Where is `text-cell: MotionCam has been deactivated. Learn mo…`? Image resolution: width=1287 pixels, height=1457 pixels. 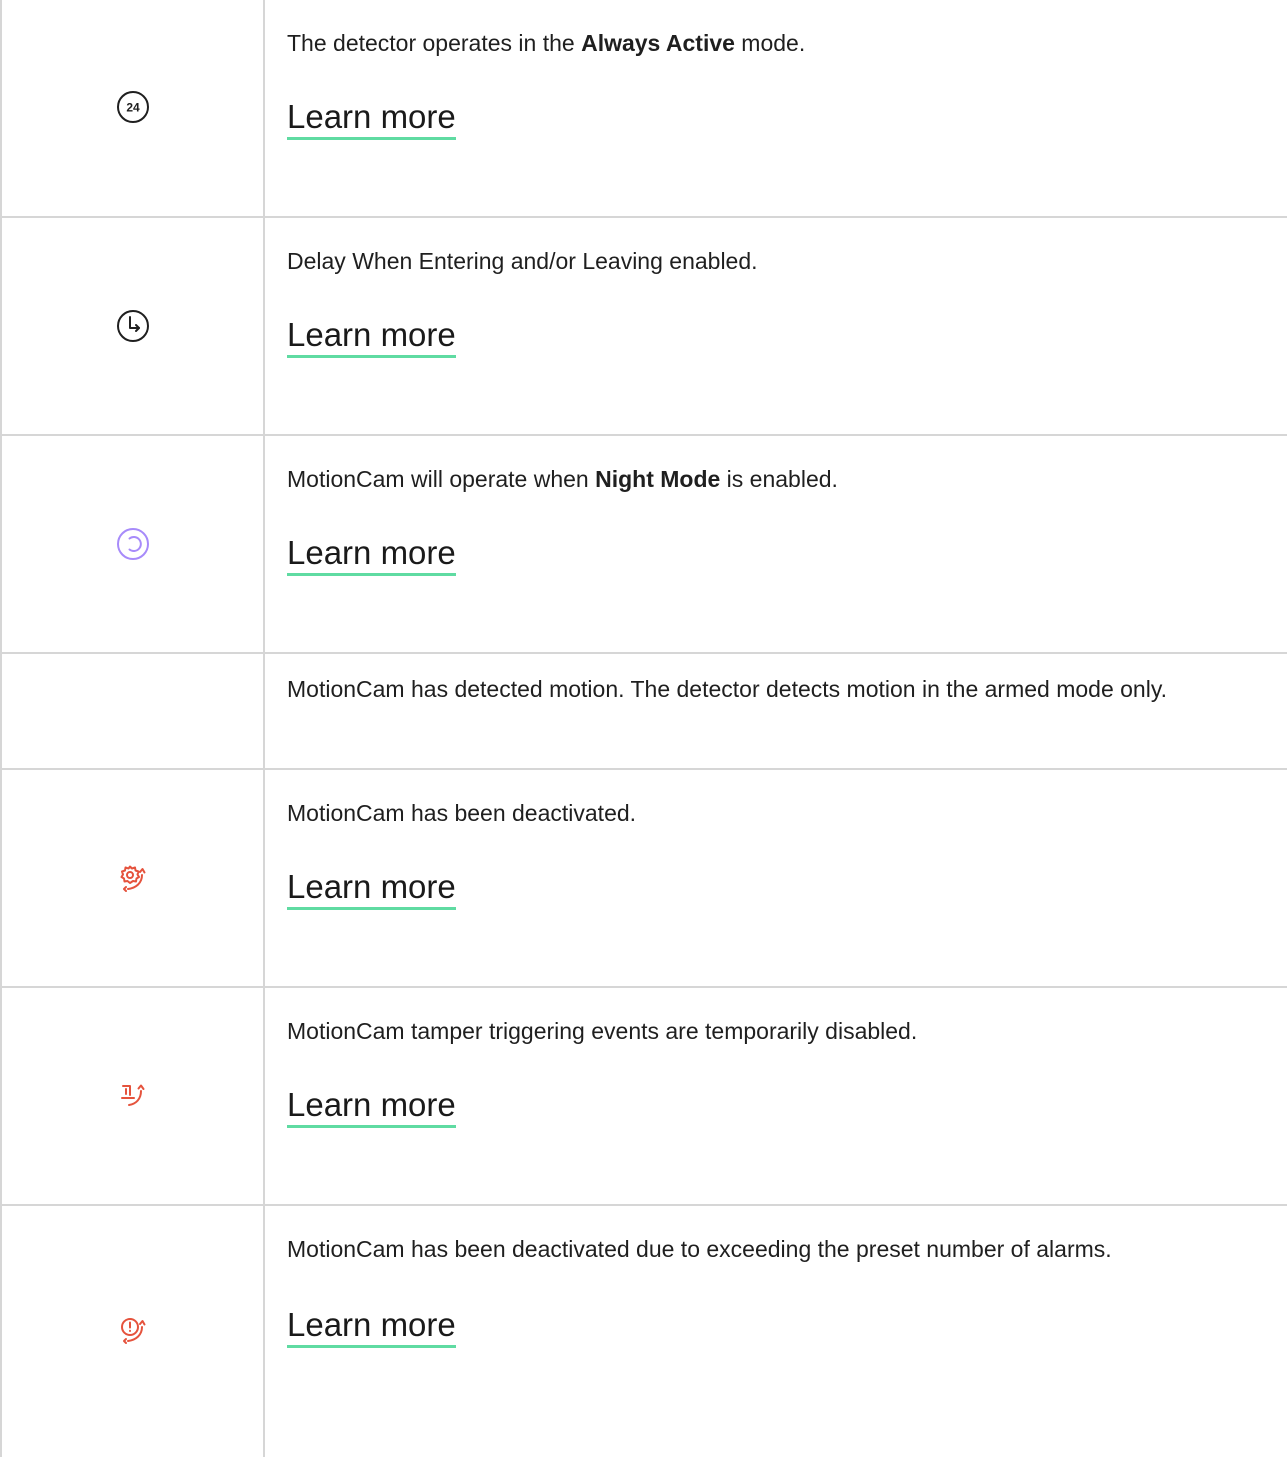
text-cell: MotionCam has been deactivated. Learn mo… is located at coordinates (768, 853).